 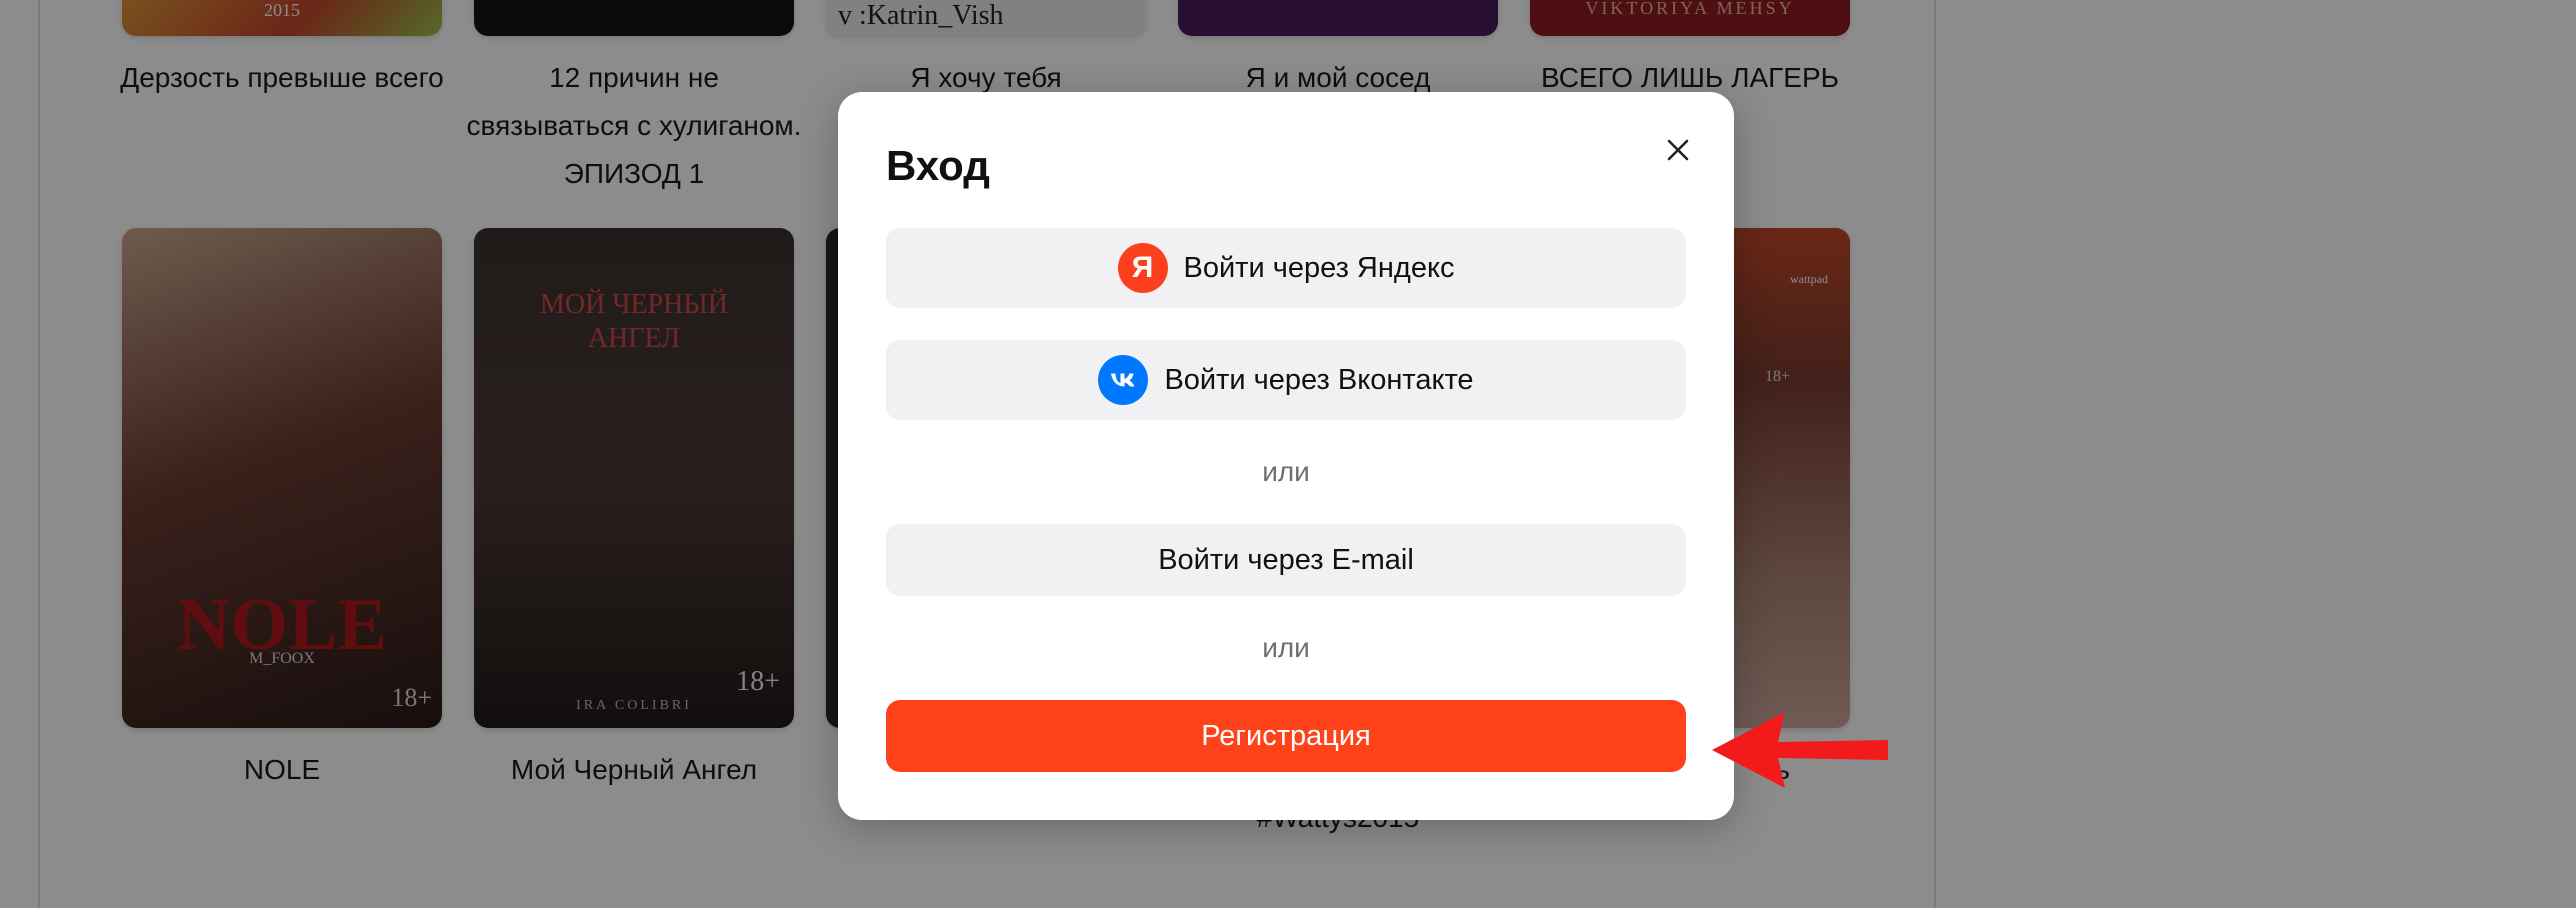 What do you see at coordinates (1319, 267) in the screenshot?
I see `yandex-login-label: Войти через Яндекс` at bounding box center [1319, 267].